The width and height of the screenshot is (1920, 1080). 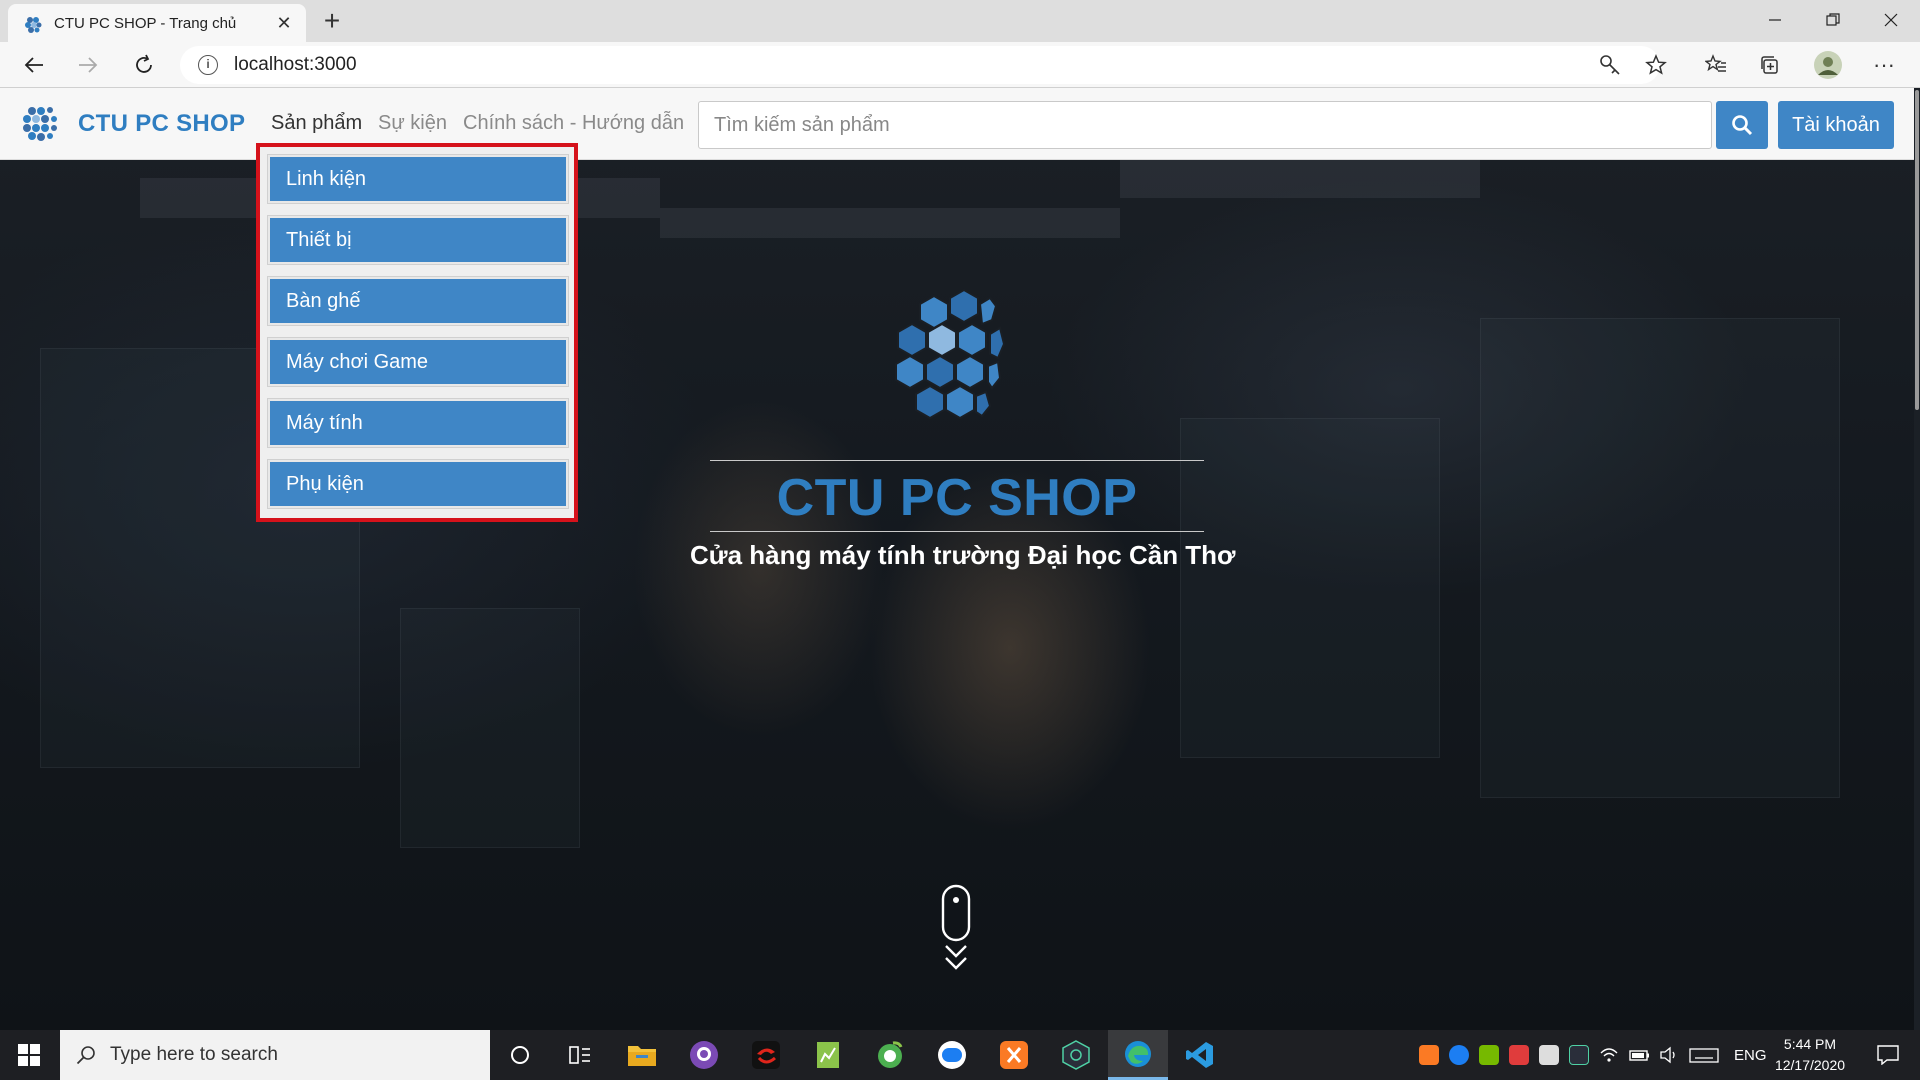 What do you see at coordinates (1810, 1044) in the screenshot?
I see `clock-time: 5:44 PM` at bounding box center [1810, 1044].